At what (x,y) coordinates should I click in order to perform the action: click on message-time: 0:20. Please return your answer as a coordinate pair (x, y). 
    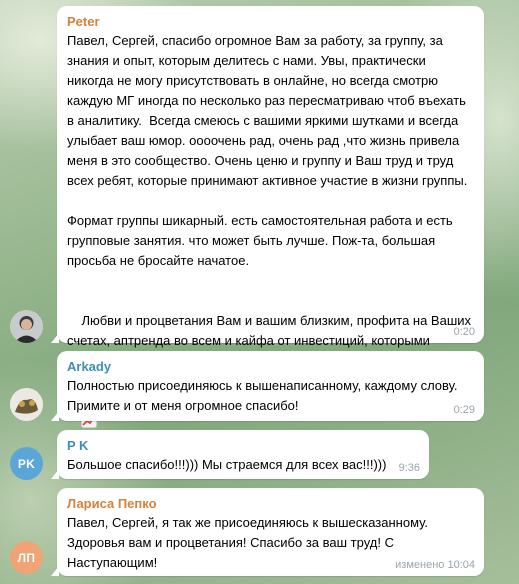
    Looking at the image, I should click on (464, 332).